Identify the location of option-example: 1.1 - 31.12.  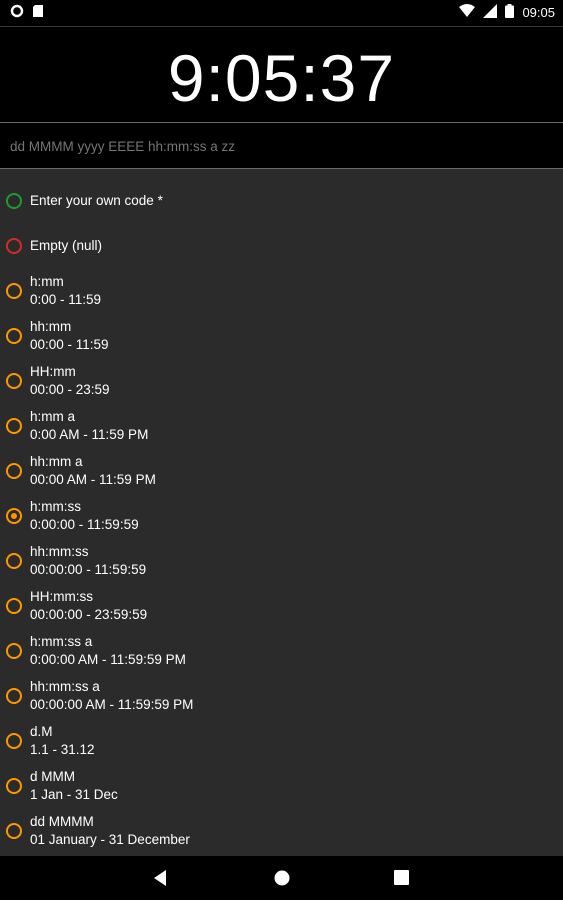
(62, 749).